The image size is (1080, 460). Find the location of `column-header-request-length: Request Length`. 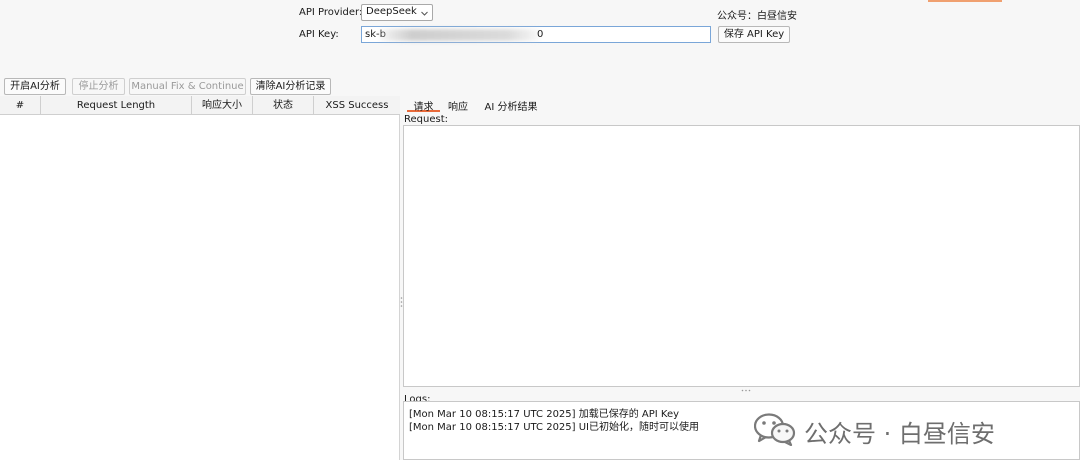

column-header-request-length: Request Length is located at coordinates (116, 105).